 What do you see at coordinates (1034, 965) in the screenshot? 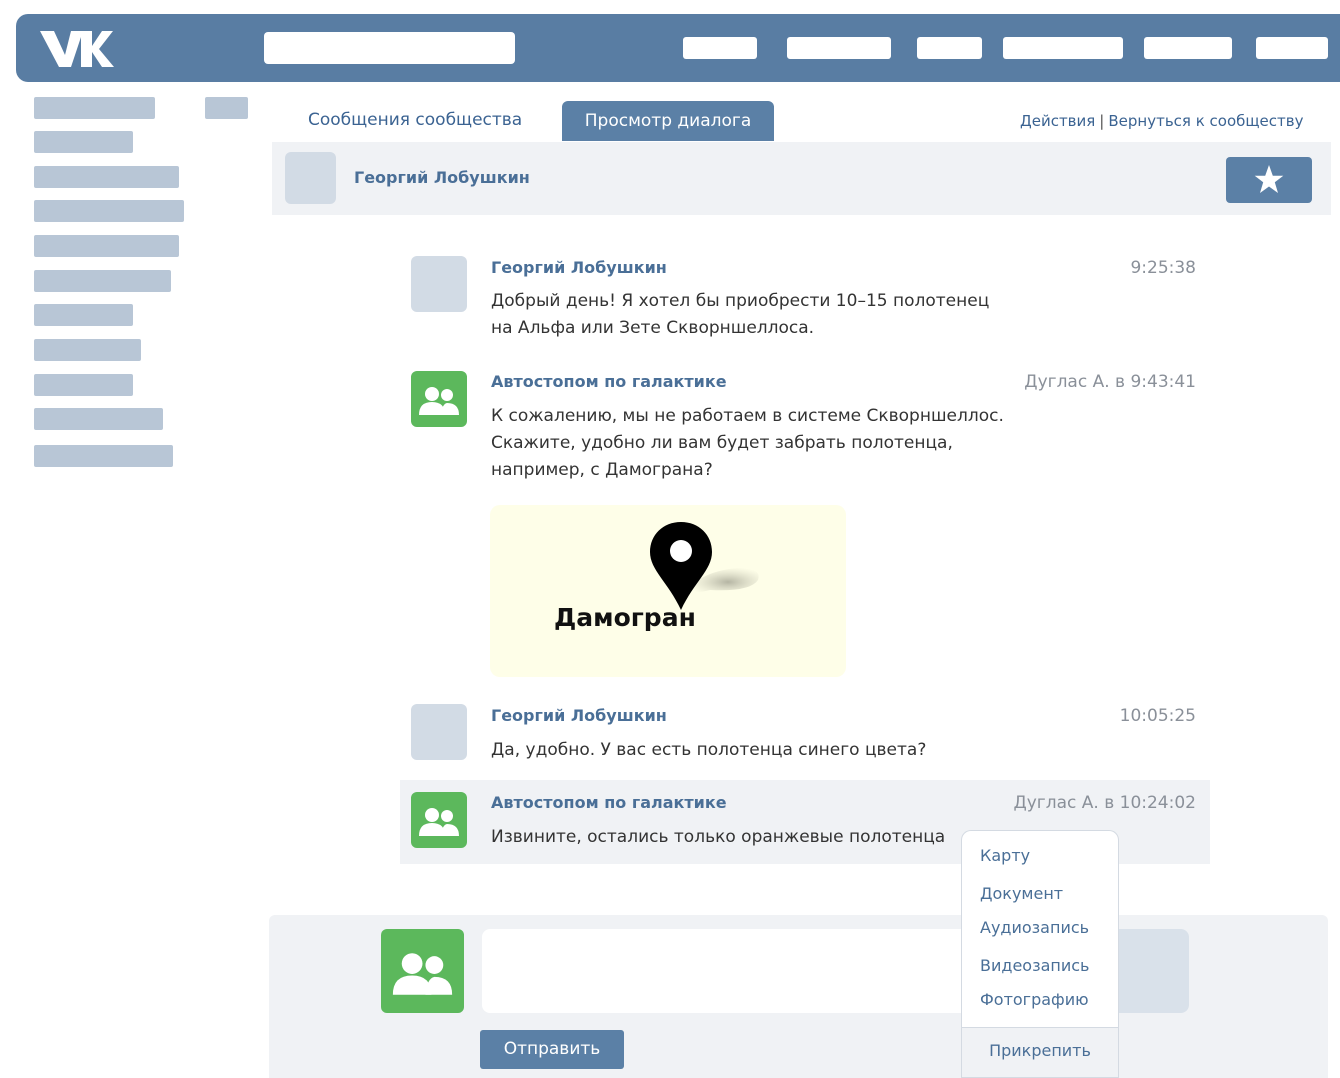
I see `attach-video-item: Видеозапись` at bounding box center [1034, 965].